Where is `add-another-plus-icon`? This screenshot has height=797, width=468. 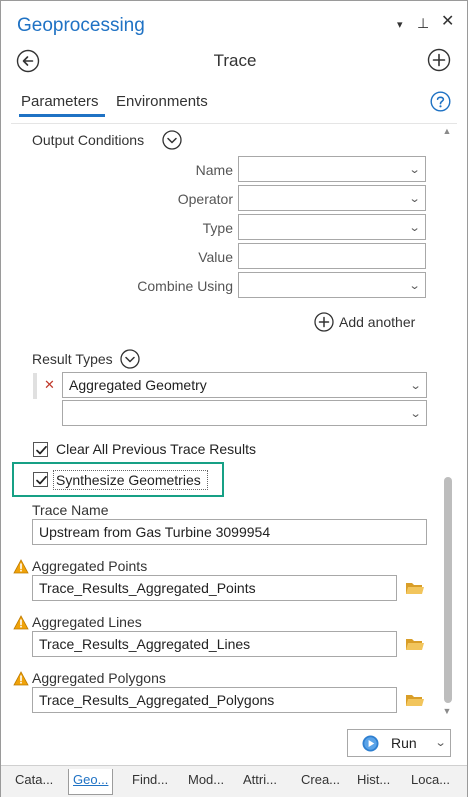 add-another-plus-icon is located at coordinates (324, 323).